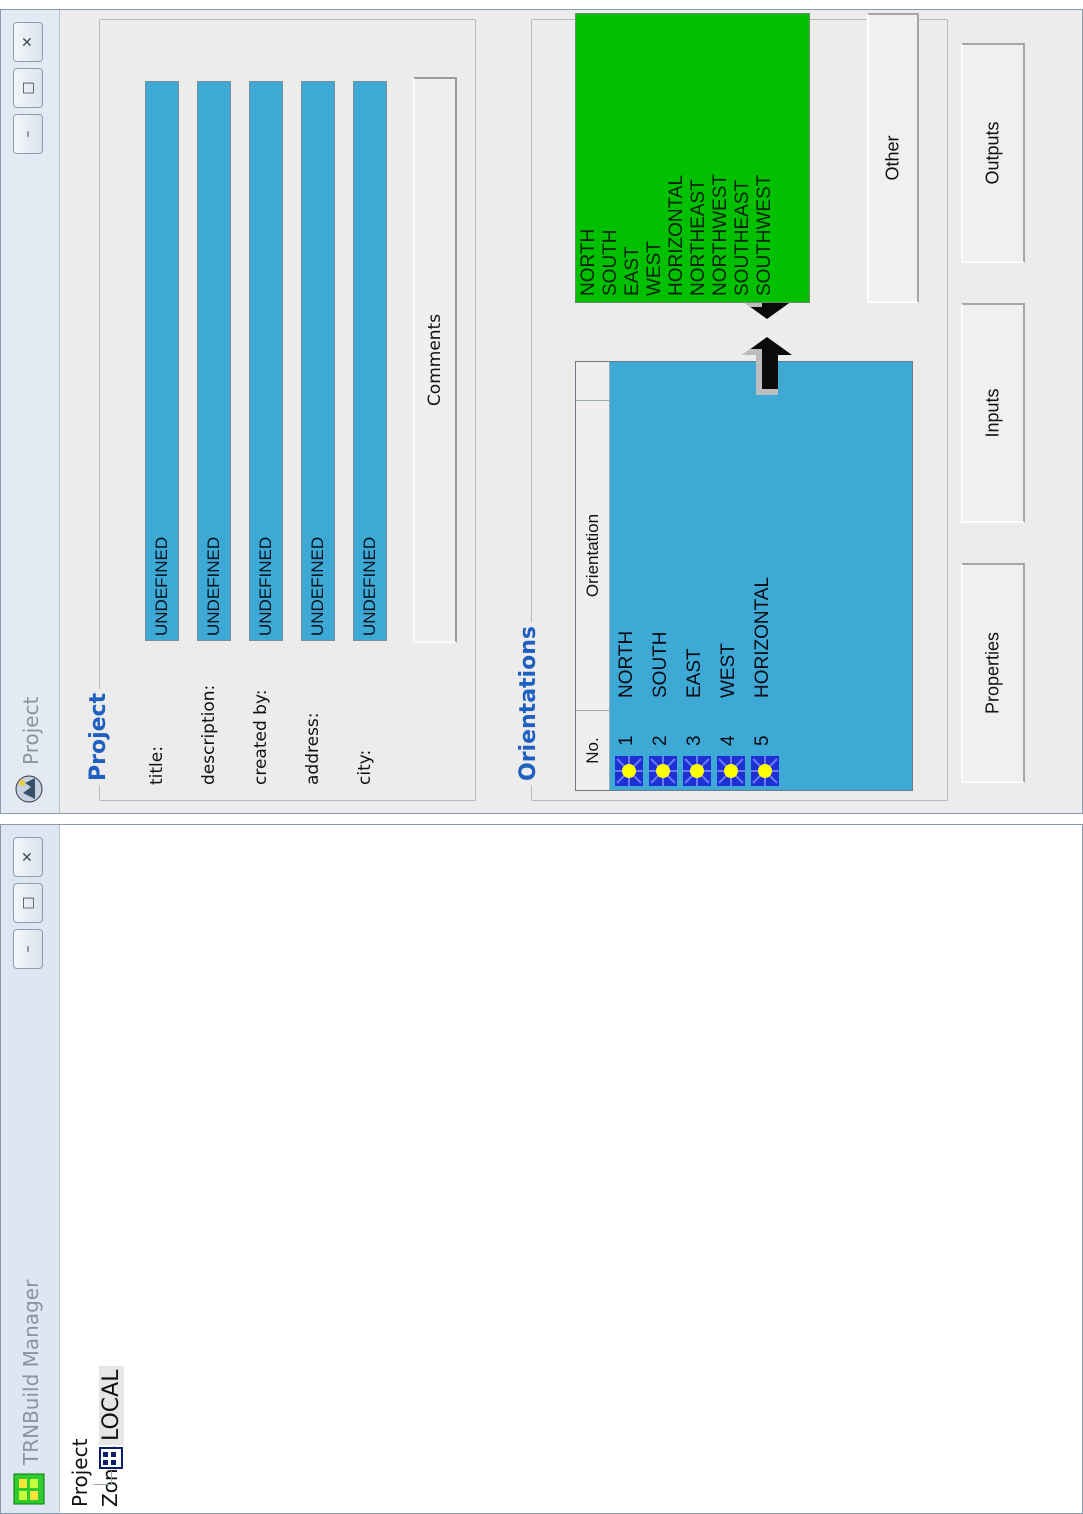 The height and width of the screenshot is (1514, 1083). Describe the element at coordinates (318, 361) in the screenshot. I see `address-field: UNDEFINED` at that location.